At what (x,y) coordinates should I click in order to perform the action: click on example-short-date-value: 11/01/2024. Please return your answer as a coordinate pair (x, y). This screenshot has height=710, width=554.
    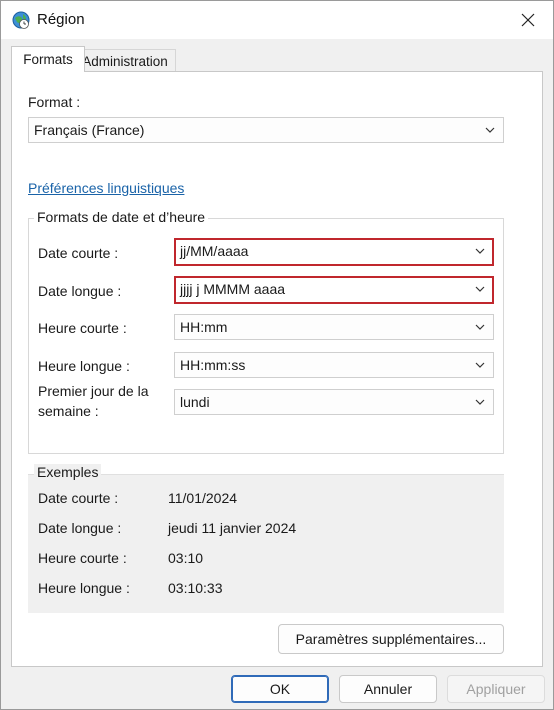
    Looking at the image, I should click on (203, 498).